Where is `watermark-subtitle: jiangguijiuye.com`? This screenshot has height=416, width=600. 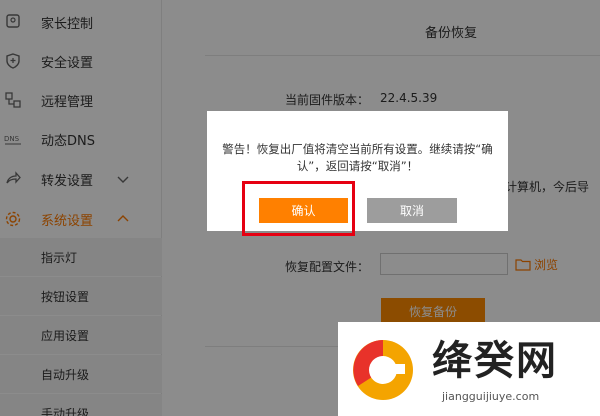 watermark-subtitle: jiangguijiuye.com is located at coordinates (491, 396).